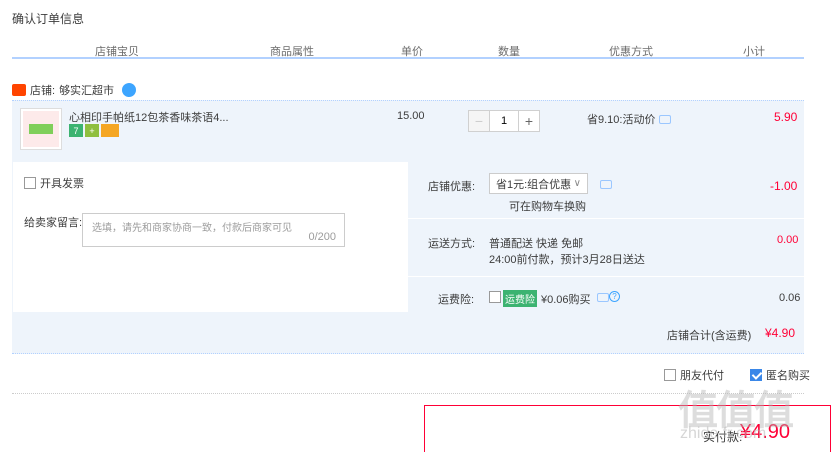 The width and height of the screenshot is (831, 452). I want to click on wangwang-chat-icon, so click(129, 90).